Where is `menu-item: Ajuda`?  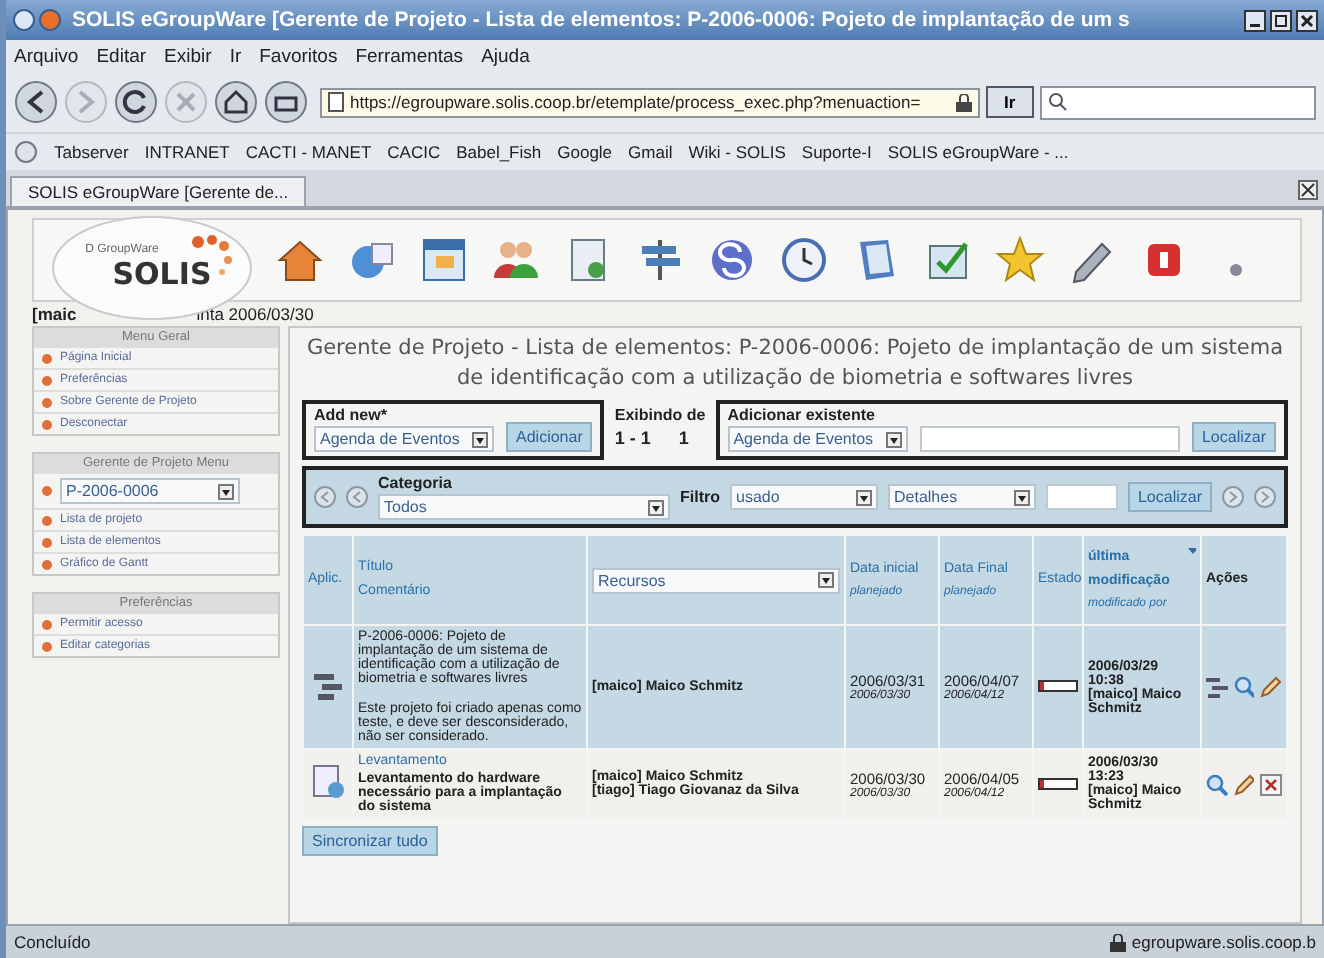 menu-item: Ajuda is located at coordinates (505, 56).